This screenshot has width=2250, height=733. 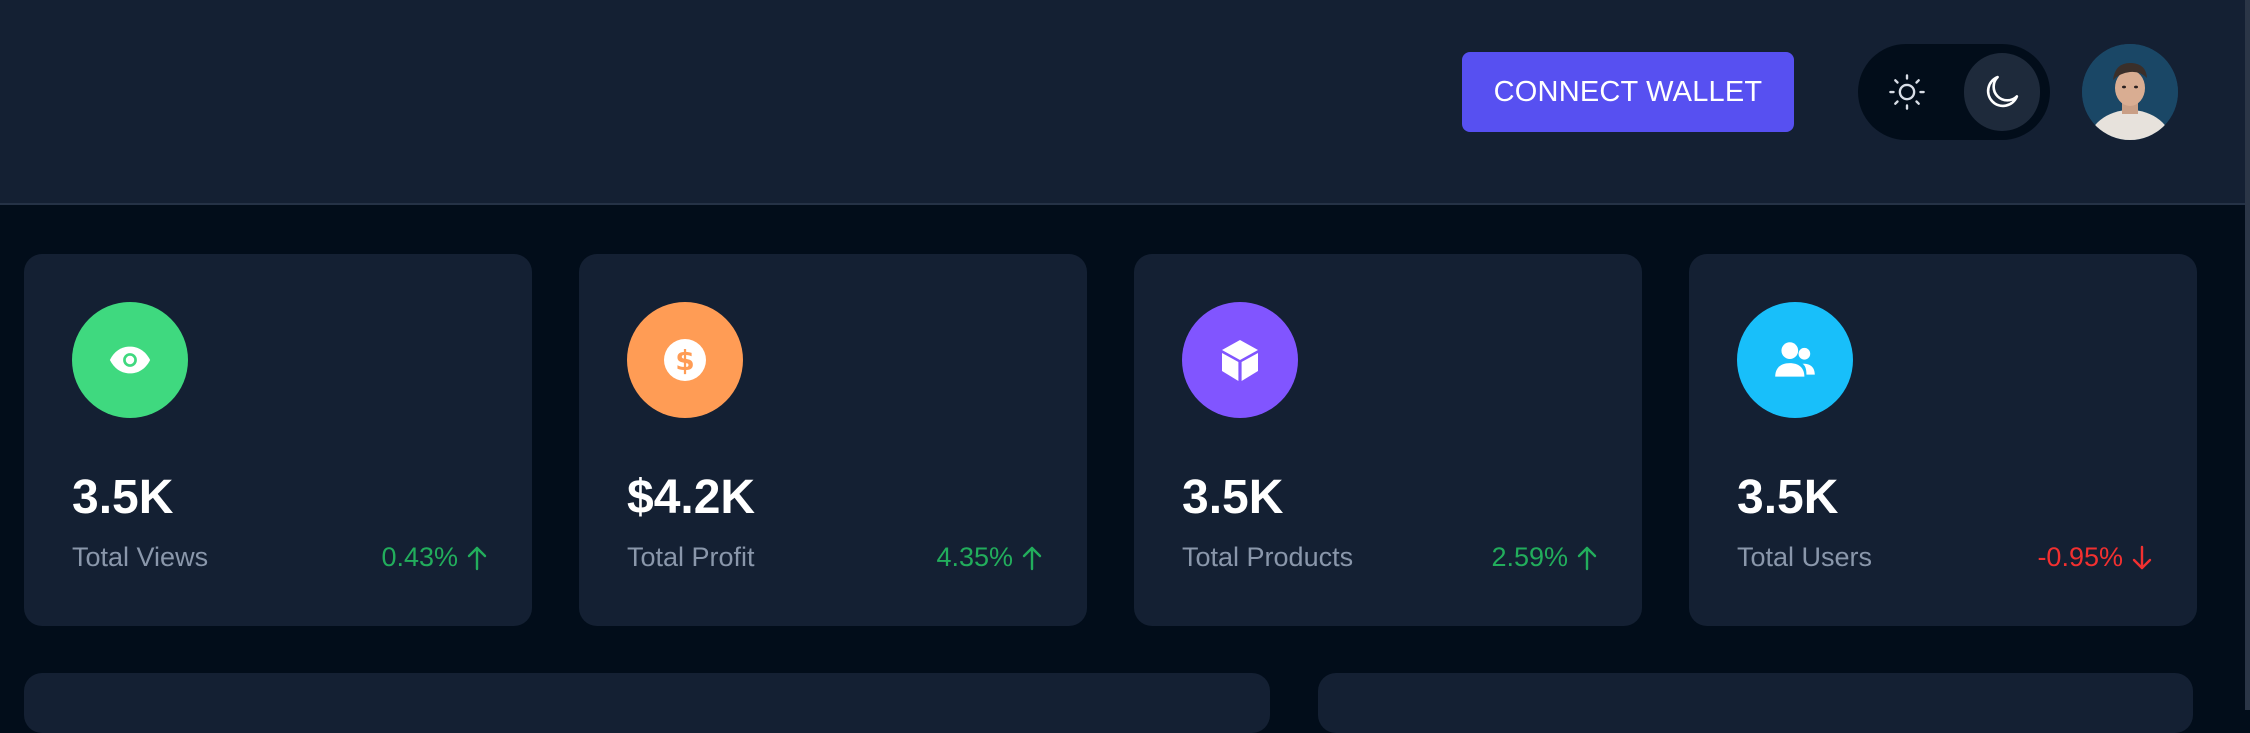 I want to click on stat-card-profit: $ $4.2K Total Profit 4.35%, so click(x=833, y=440).